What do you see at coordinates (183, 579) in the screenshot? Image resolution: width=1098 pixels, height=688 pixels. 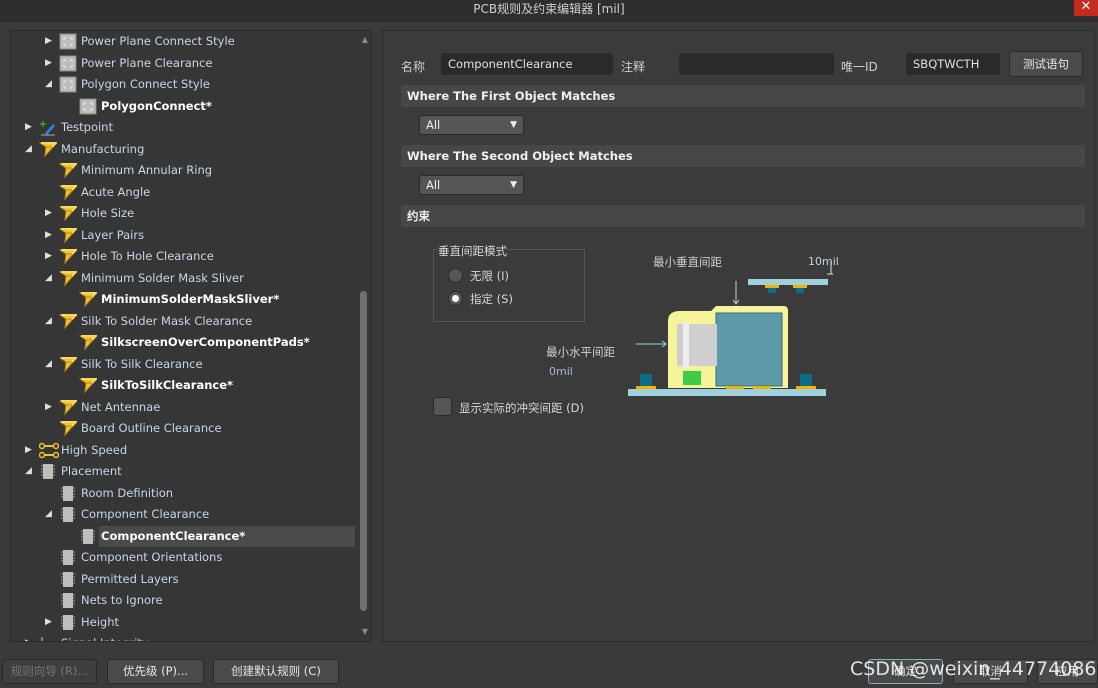 I see `tree-item: Permitted Layers` at bounding box center [183, 579].